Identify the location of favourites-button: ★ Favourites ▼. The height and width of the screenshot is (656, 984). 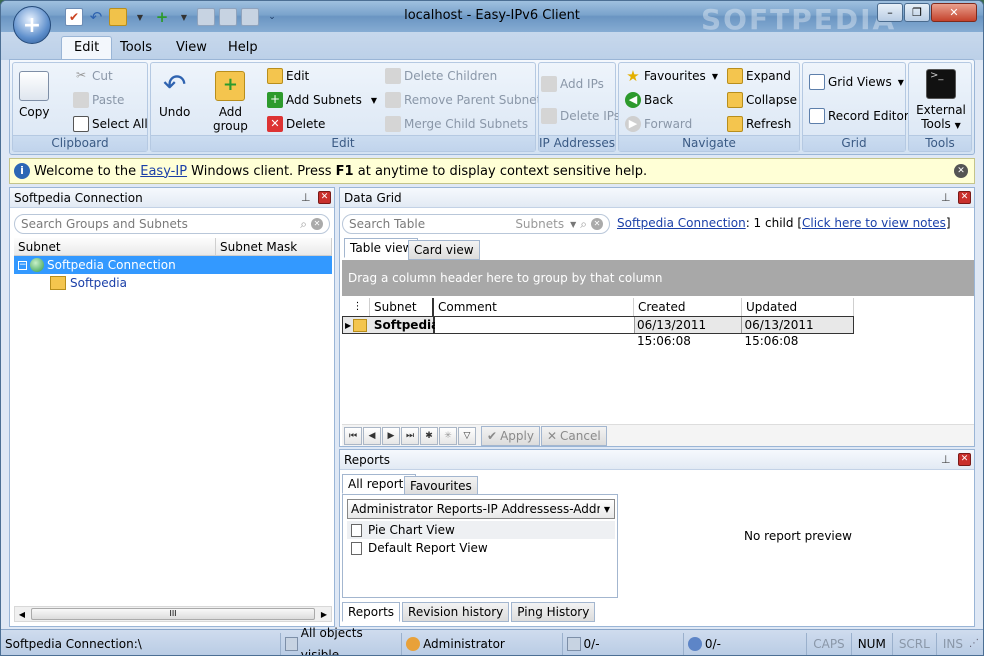
(671, 76).